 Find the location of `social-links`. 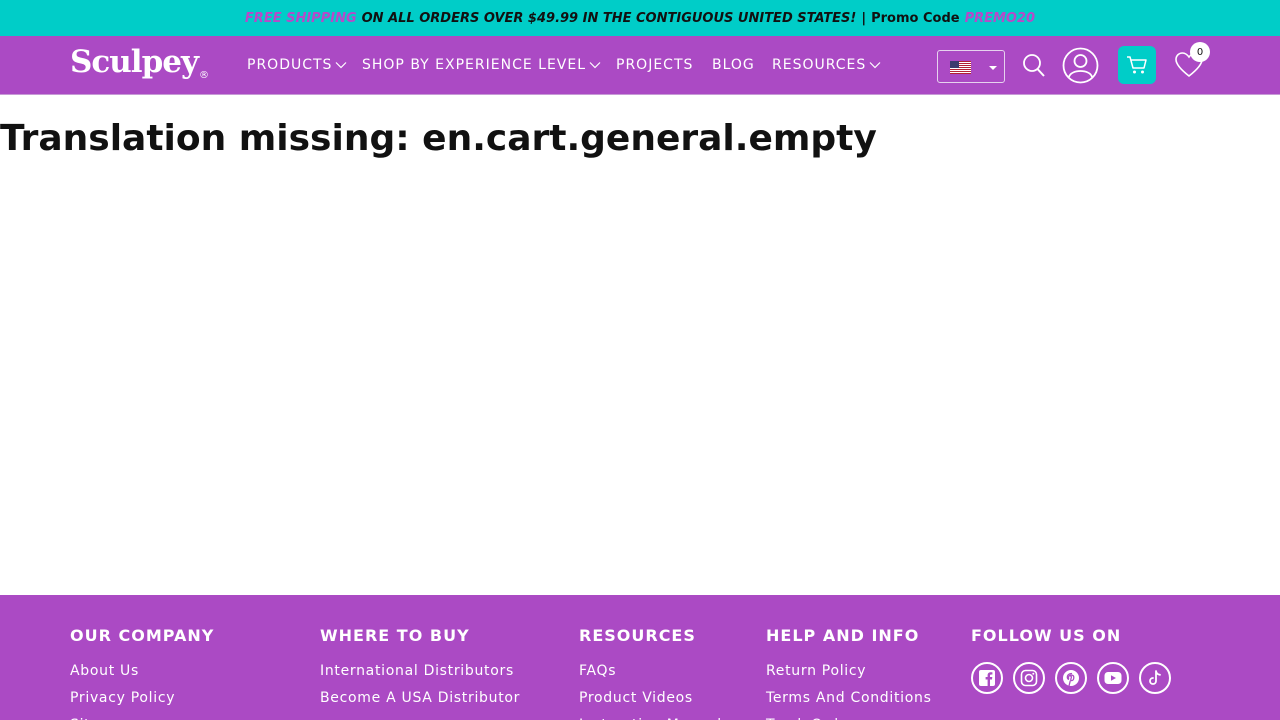

social-links is located at coordinates (1071, 678).